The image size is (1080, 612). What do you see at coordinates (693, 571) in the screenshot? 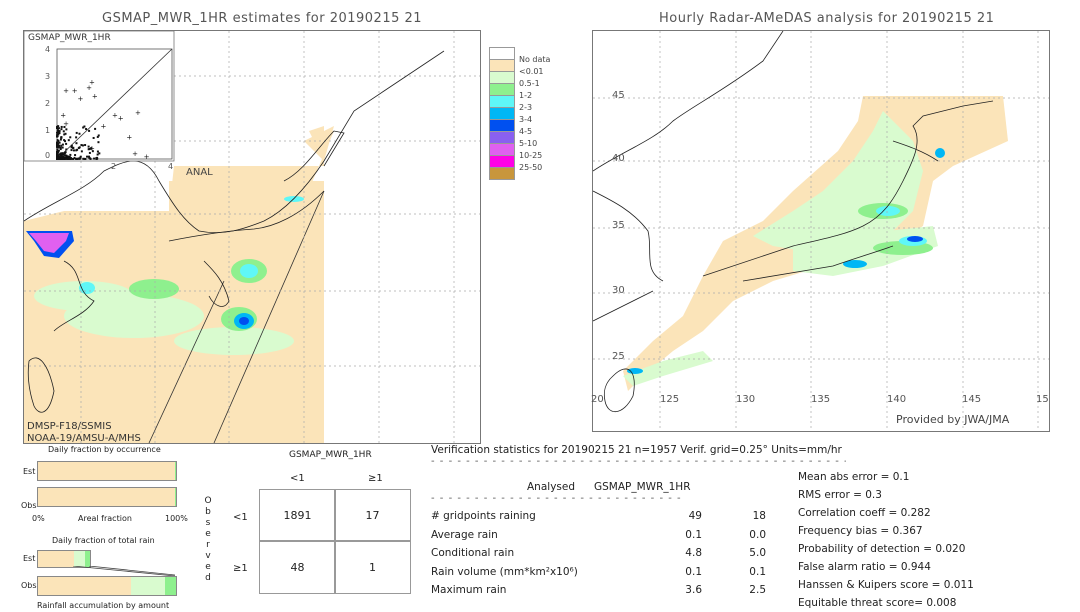
I see `verification-row-analysed: 0.1` at bounding box center [693, 571].